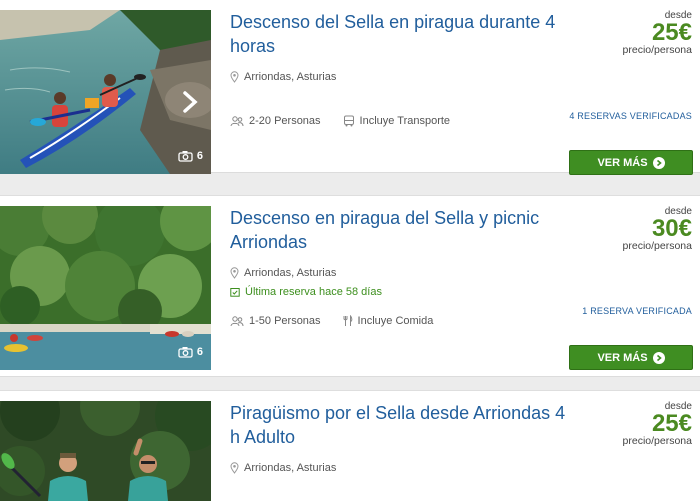  I want to click on calendar-check-icon, so click(235, 292).